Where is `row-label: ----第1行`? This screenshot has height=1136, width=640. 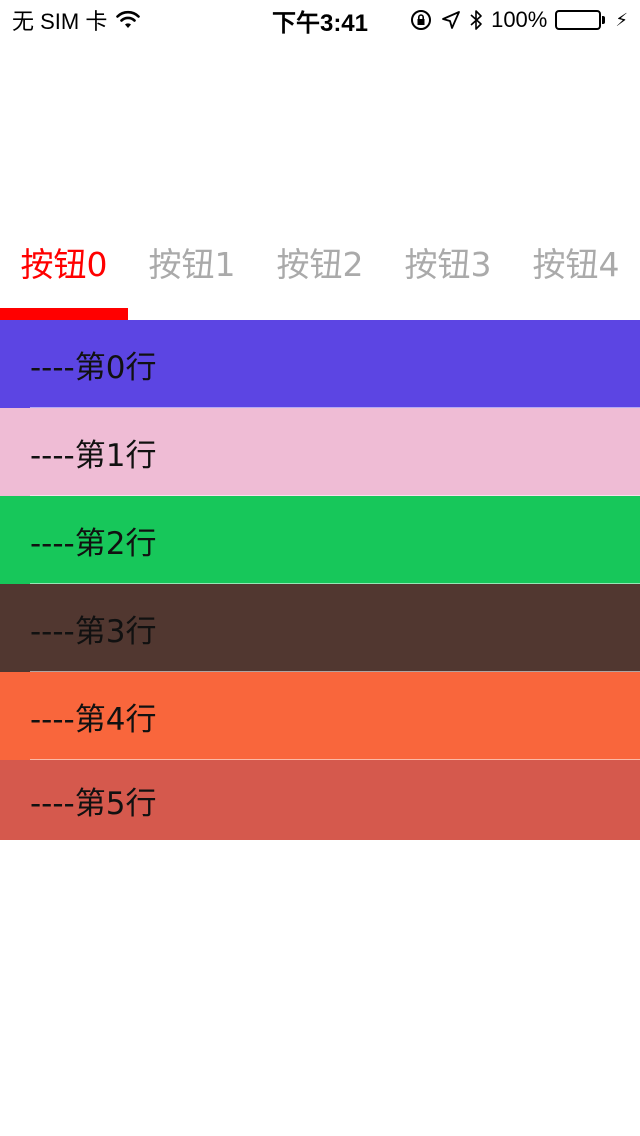
row-label: ----第1行 is located at coordinates (93, 455).